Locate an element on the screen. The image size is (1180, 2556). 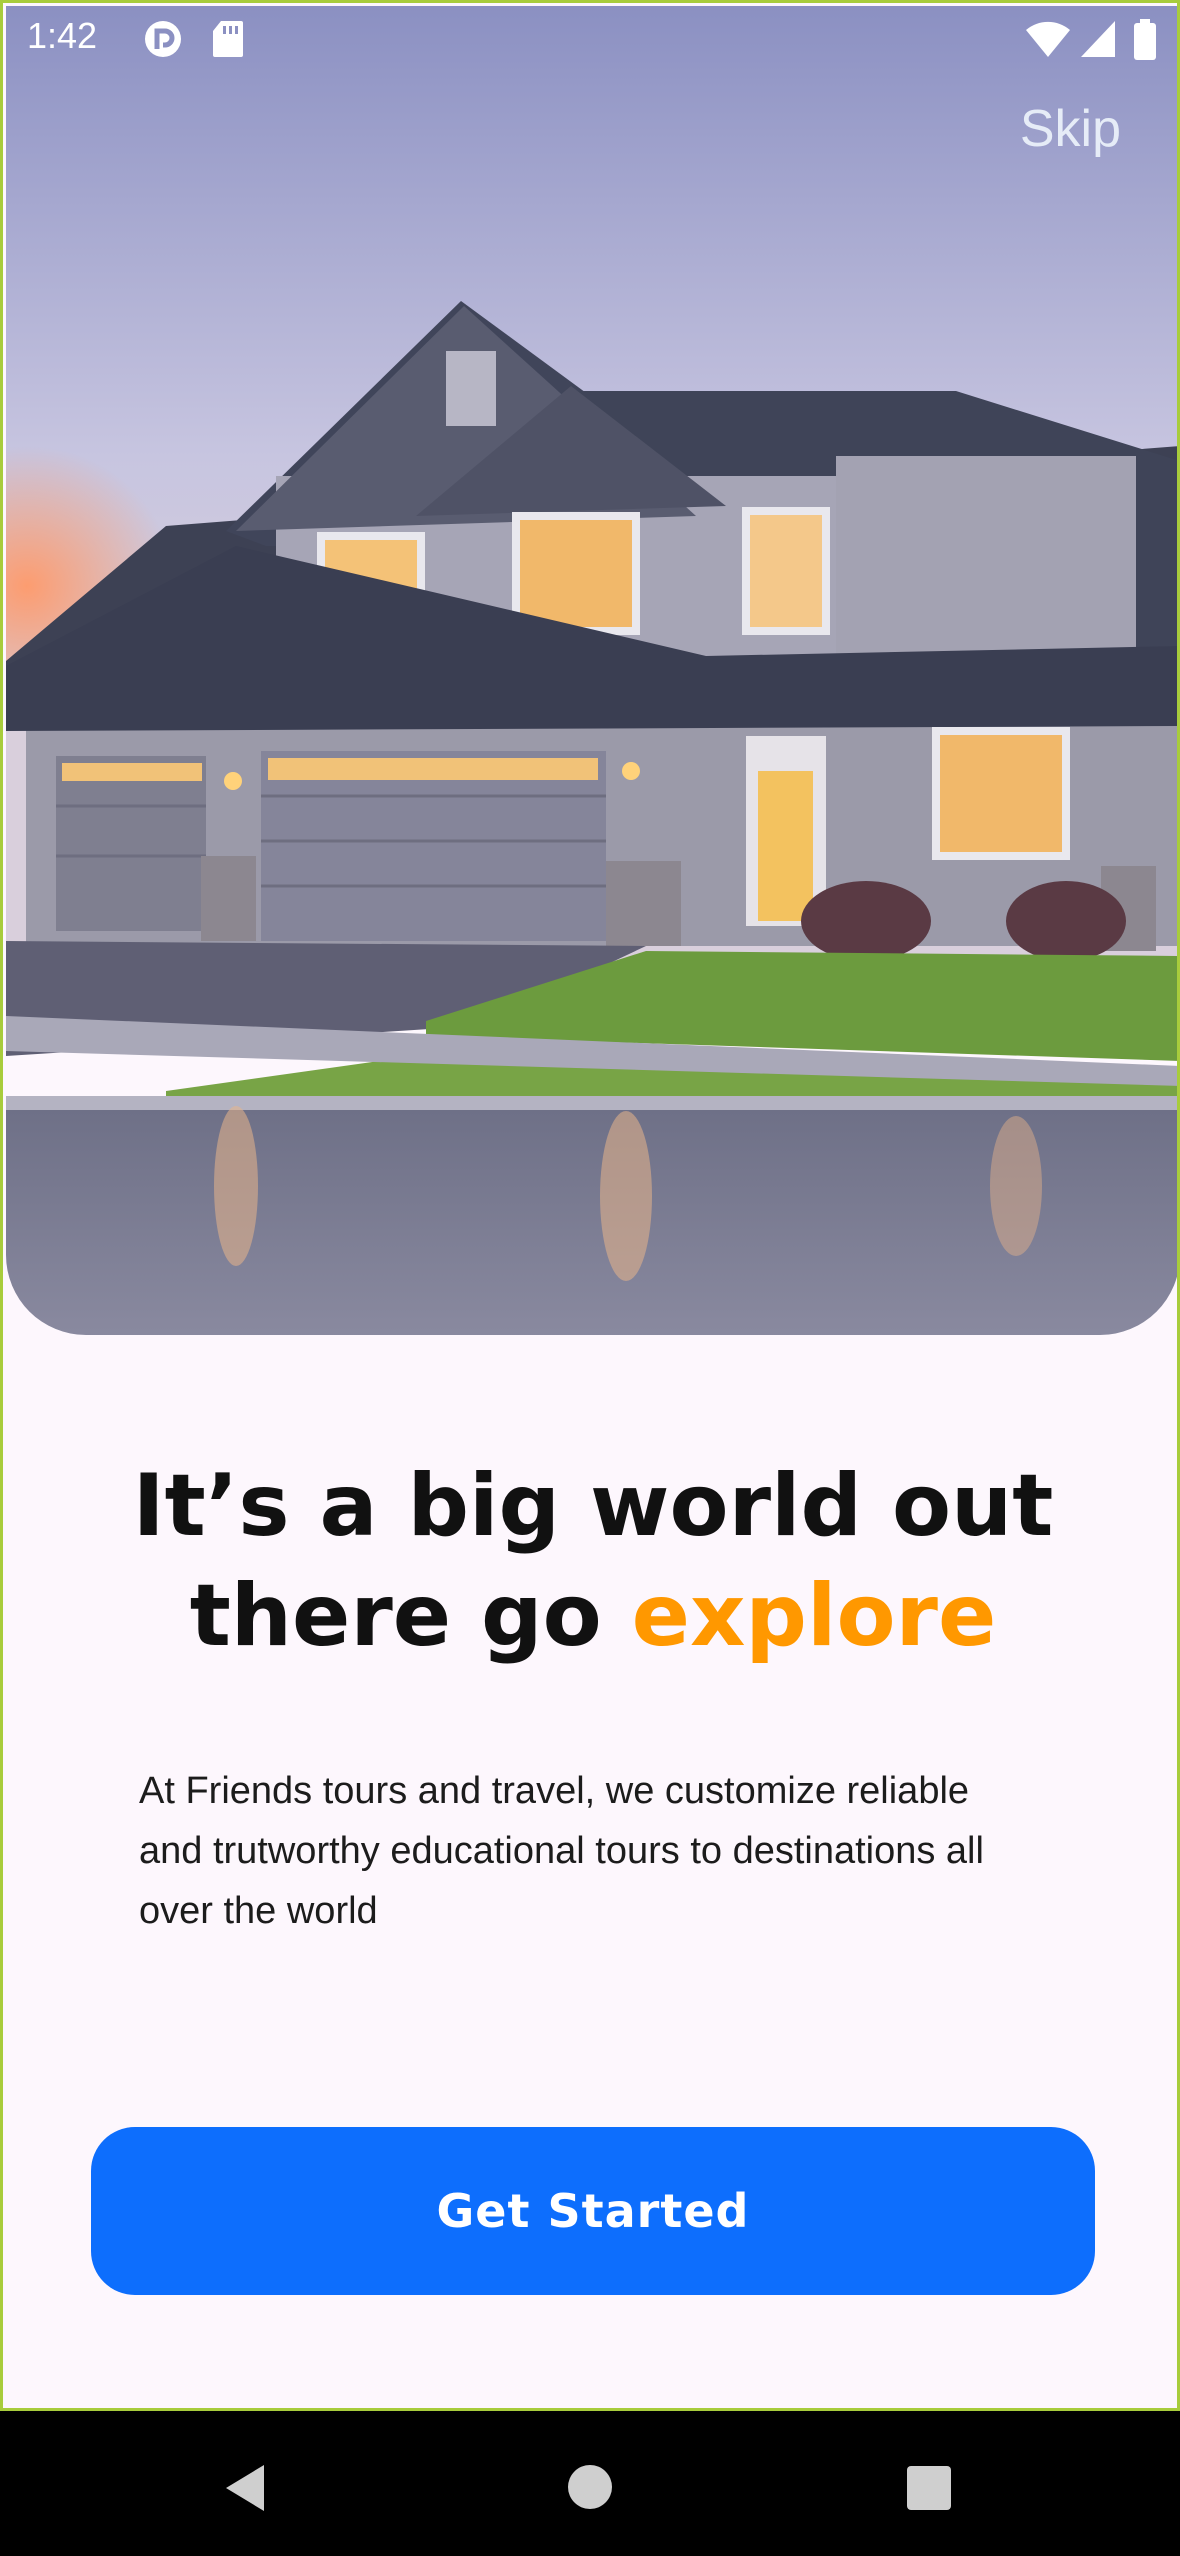
navigation-bar is located at coordinates (590, 2483).